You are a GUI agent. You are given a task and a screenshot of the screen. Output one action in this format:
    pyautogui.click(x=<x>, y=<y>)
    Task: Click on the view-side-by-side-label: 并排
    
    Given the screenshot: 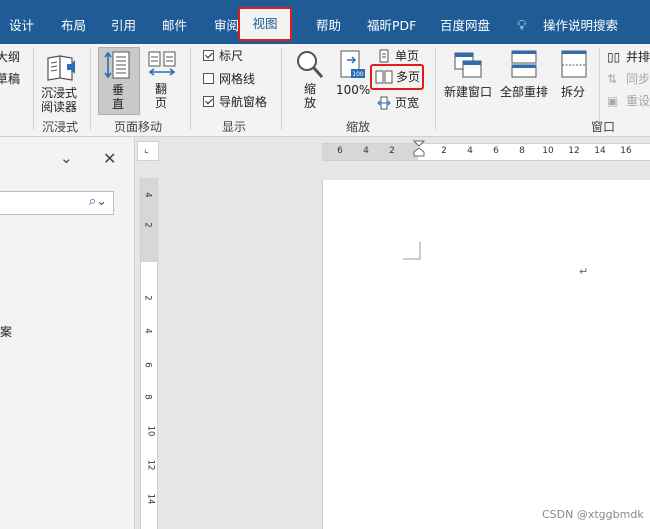 What is the action you would take?
    pyautogui.click(x=638, y=57)
    